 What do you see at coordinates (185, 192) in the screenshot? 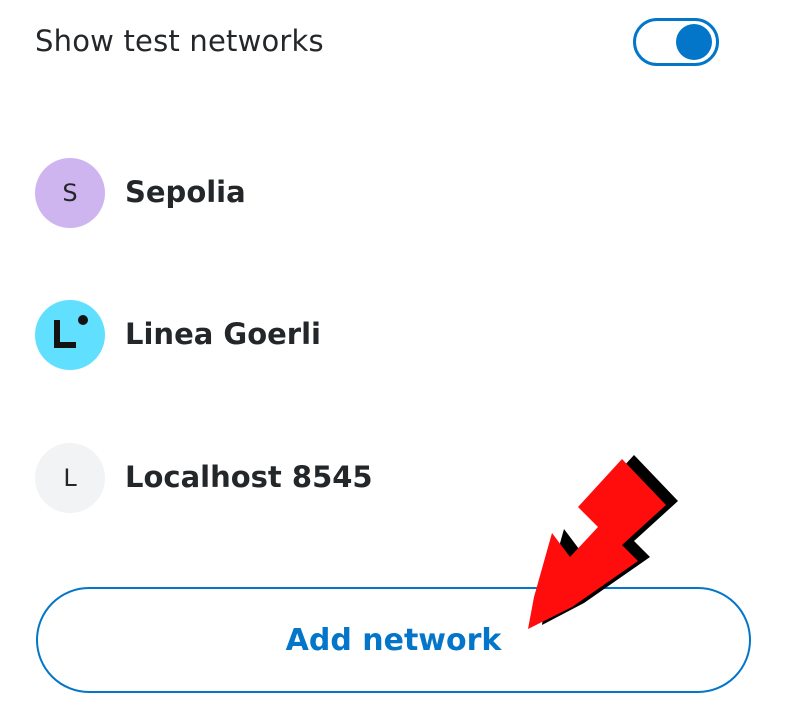
I see `network-name: Sepolia` at bounding box center [185, 192].